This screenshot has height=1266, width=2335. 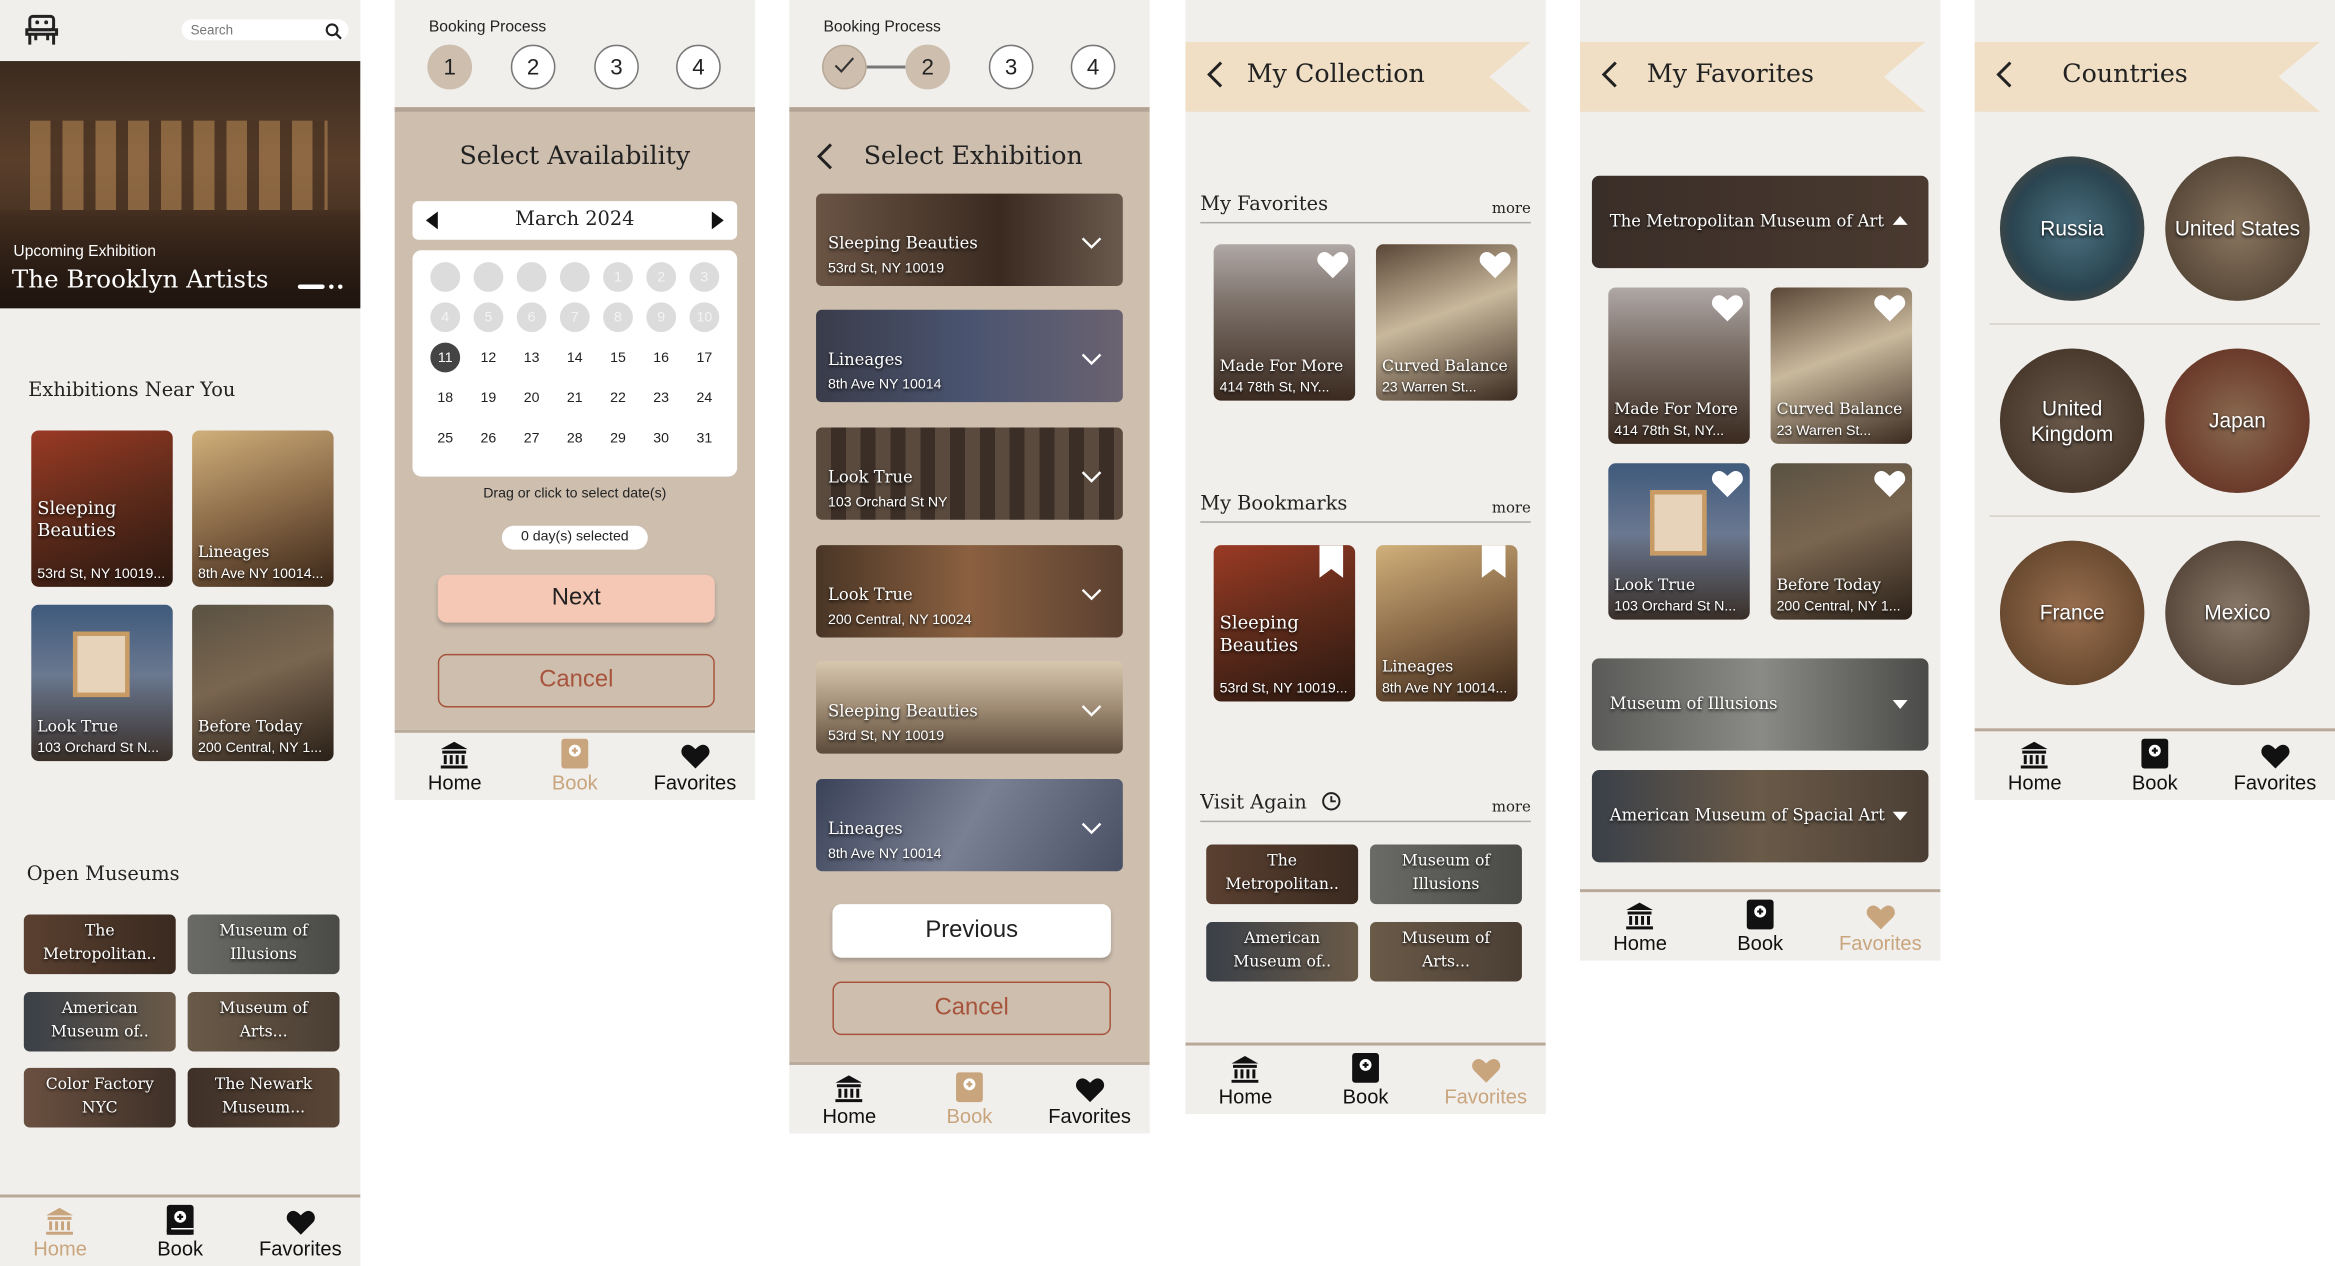 I want to click on calendar-day: 3, so click(x=704, y=277).